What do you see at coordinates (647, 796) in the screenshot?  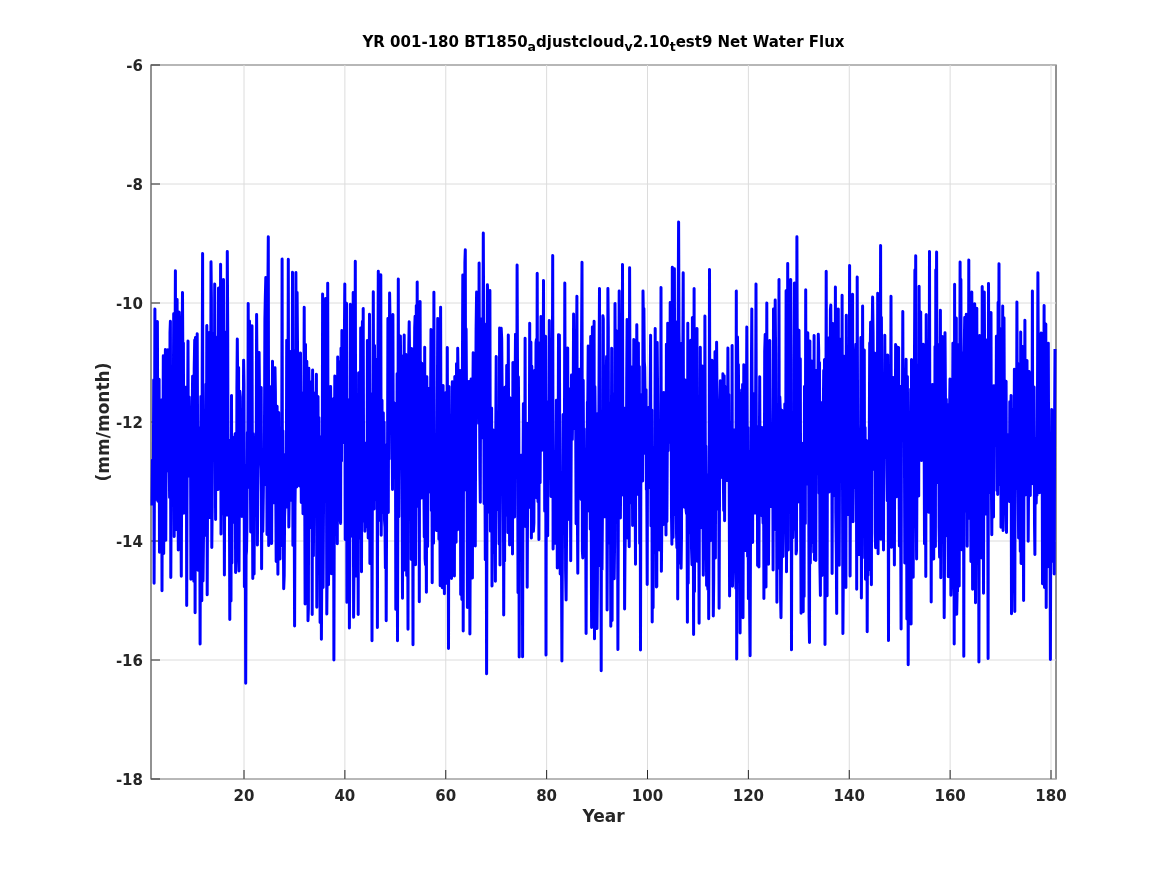 I see `axis-tick-label: 100` at bounding box center [647, 796].